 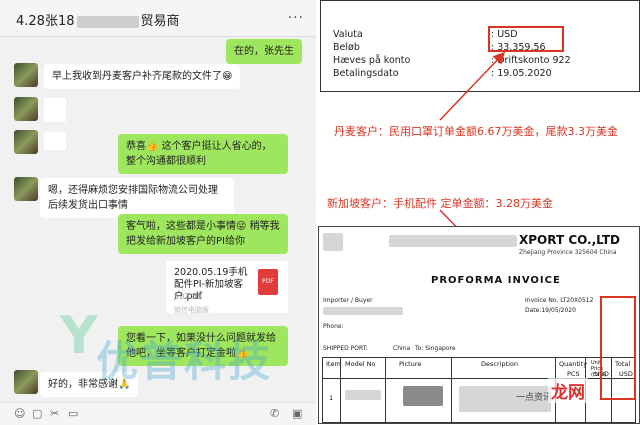 I want to click on corner-brand: 龙网, so click(x=568, y=390).